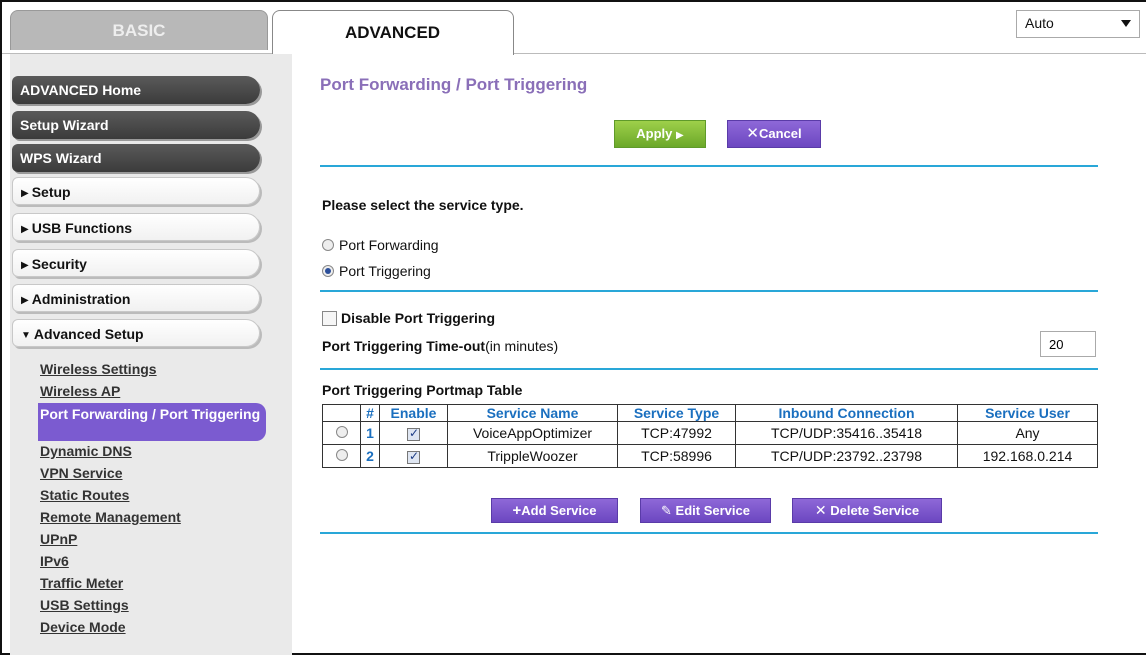 The width and height of the screenshot is (1146, 655). I want to click on disable-port-triggering-label: Disable Port Triggering, so click(418, 318).